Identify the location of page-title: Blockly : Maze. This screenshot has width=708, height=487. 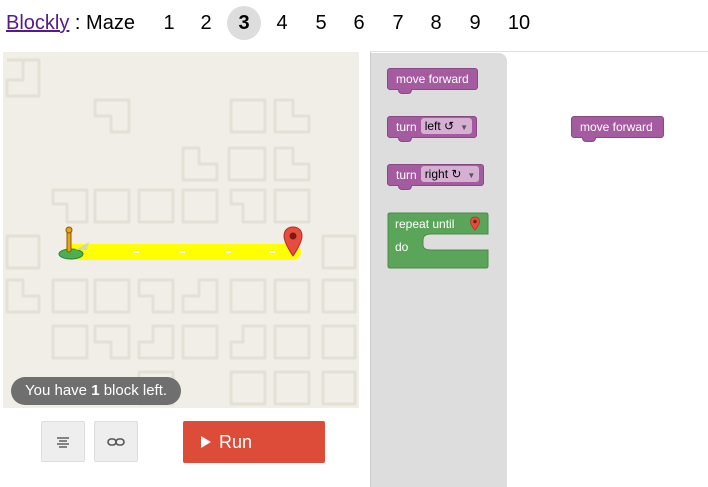
(70, 23).